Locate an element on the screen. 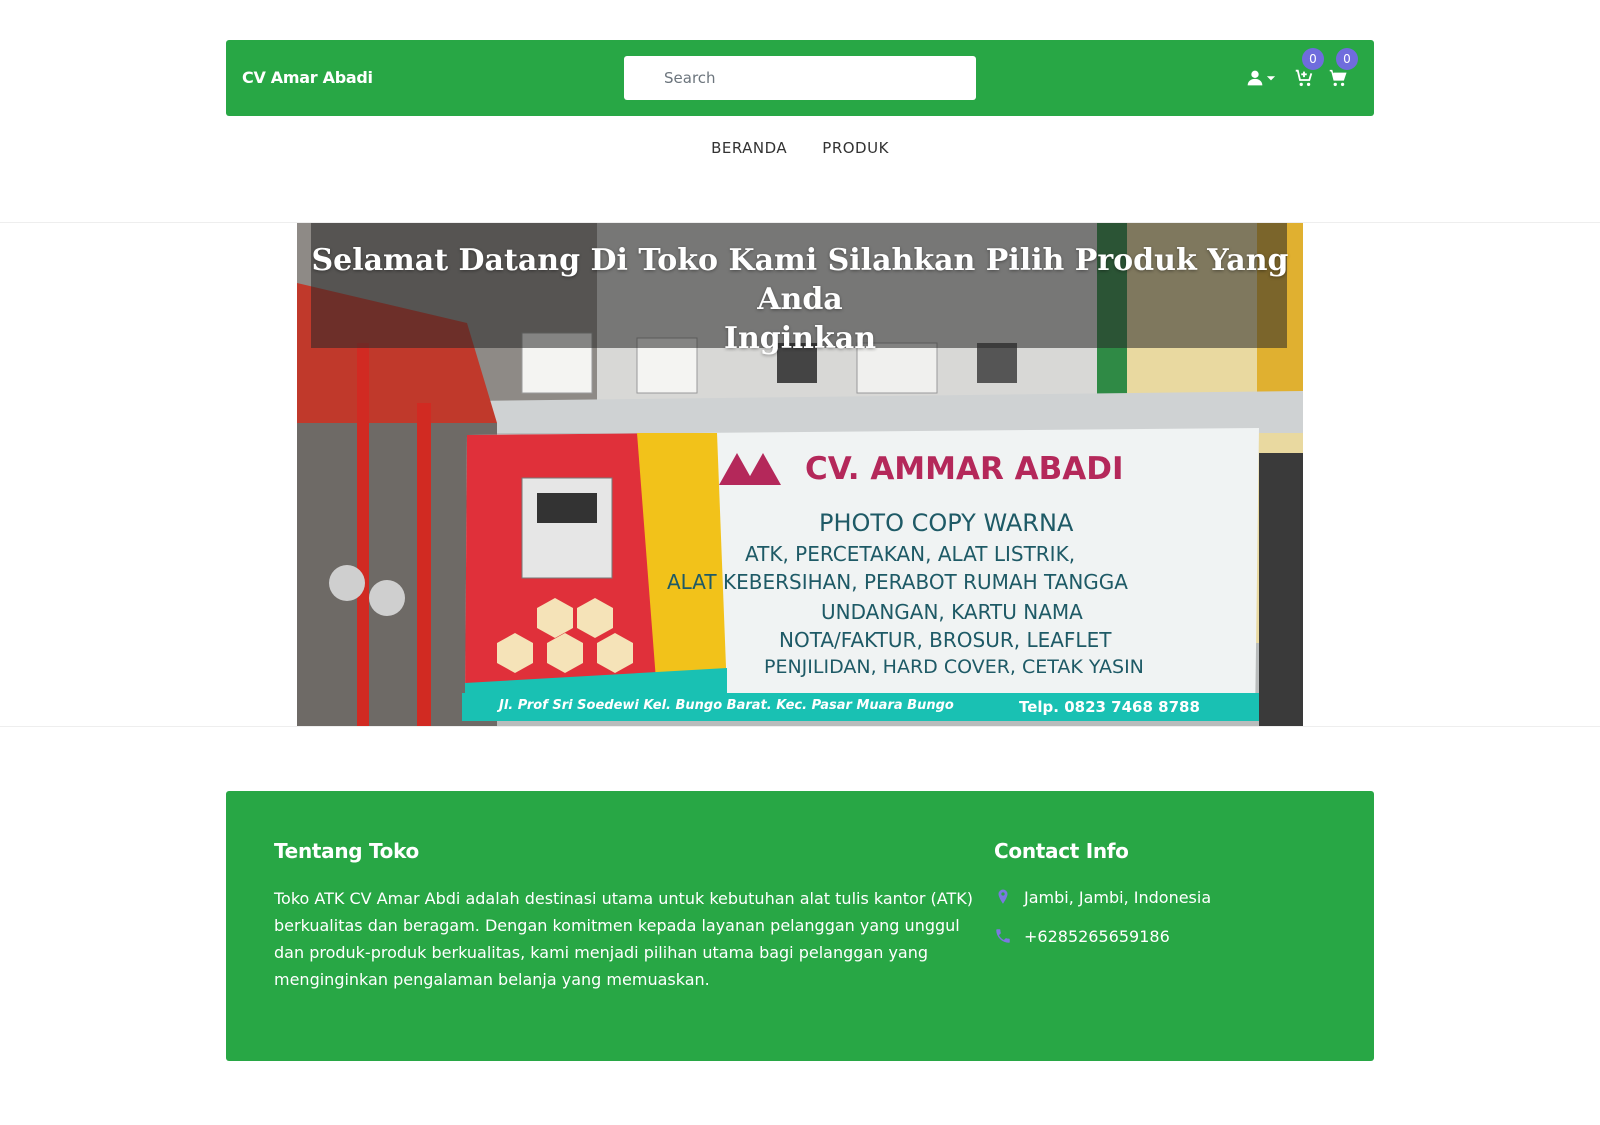 Image resolution: width=1600 pixels, height=1125 pixels. main-nav: BERANDA PRODUK is located at coordinates (800, 148).